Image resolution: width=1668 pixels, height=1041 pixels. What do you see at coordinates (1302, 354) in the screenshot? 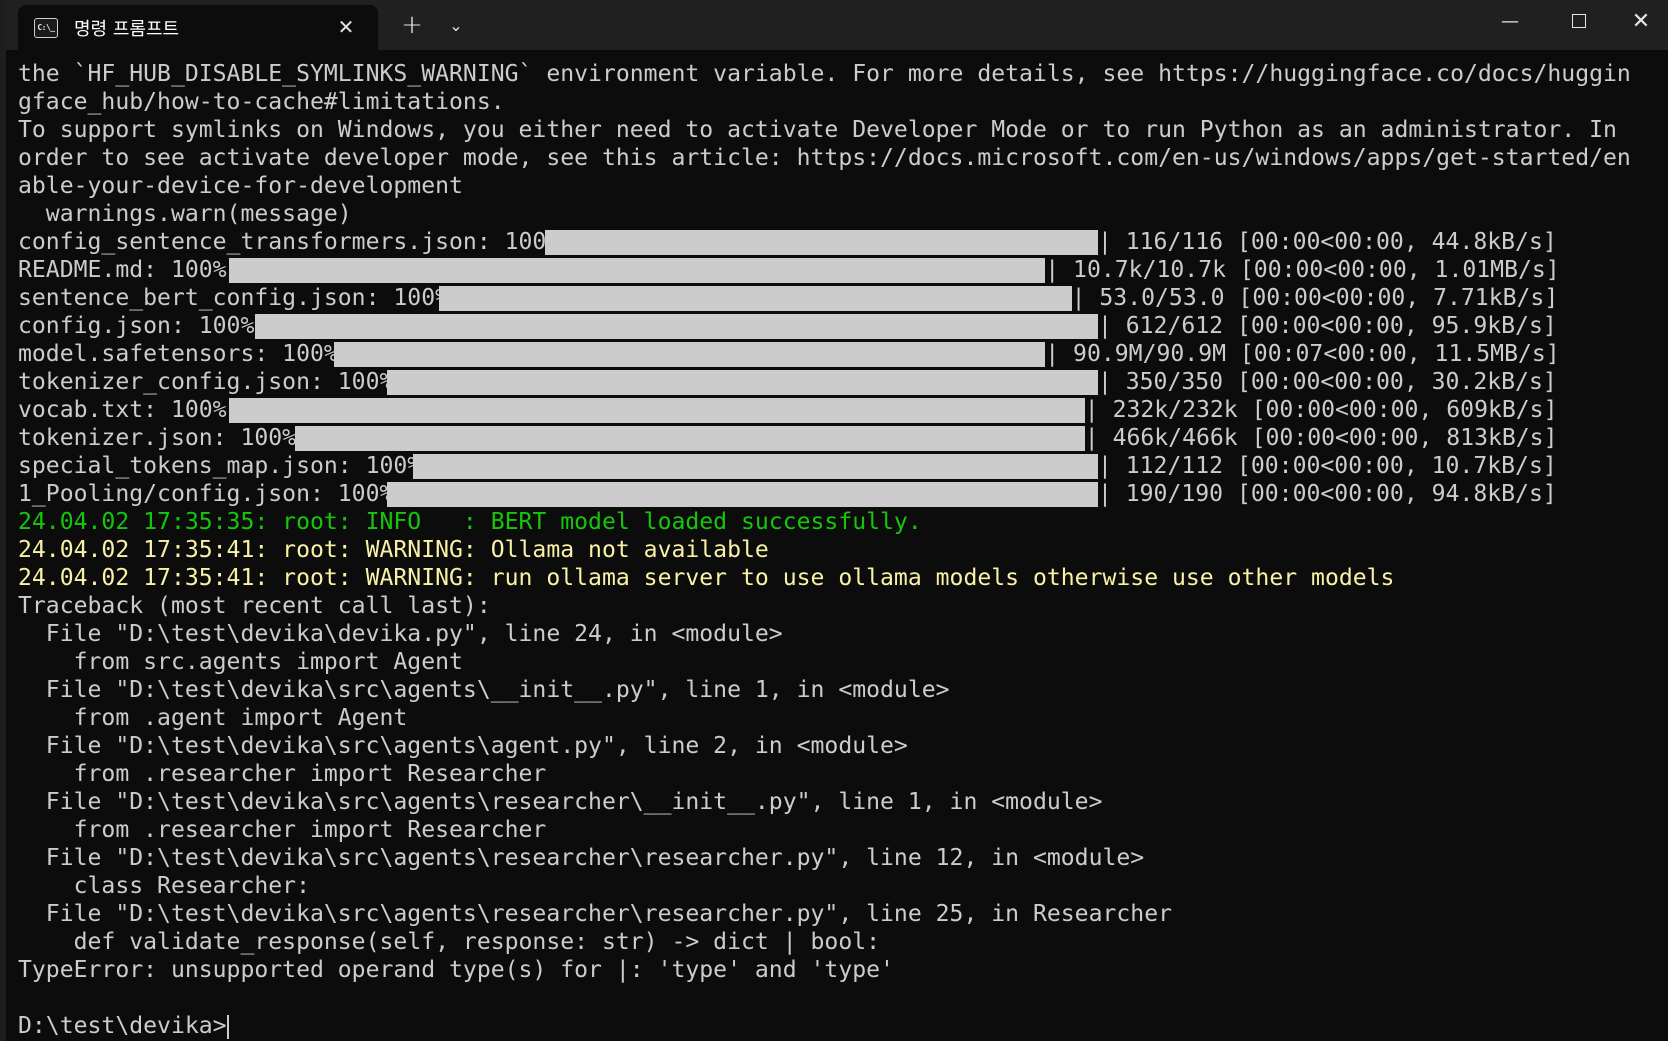
I see `download-stats: | 90.9M/90.9M [00:07<00:00, 11.5MB/s]` at bounding box center [1302, 354].